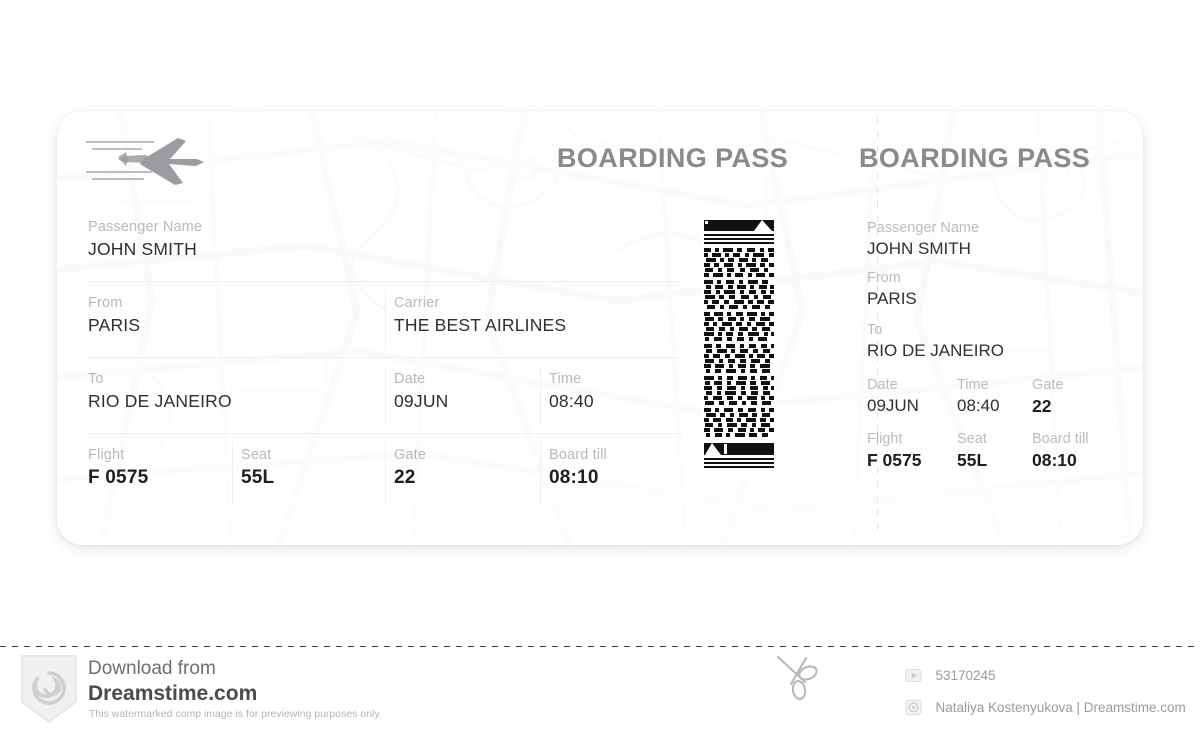 This screenshot has height=733, width=1200. Describe the element at coordinates (975, 158) in the screenshot. I see `stub-boarding-pass-heading: BOARDING PASS` at that location.